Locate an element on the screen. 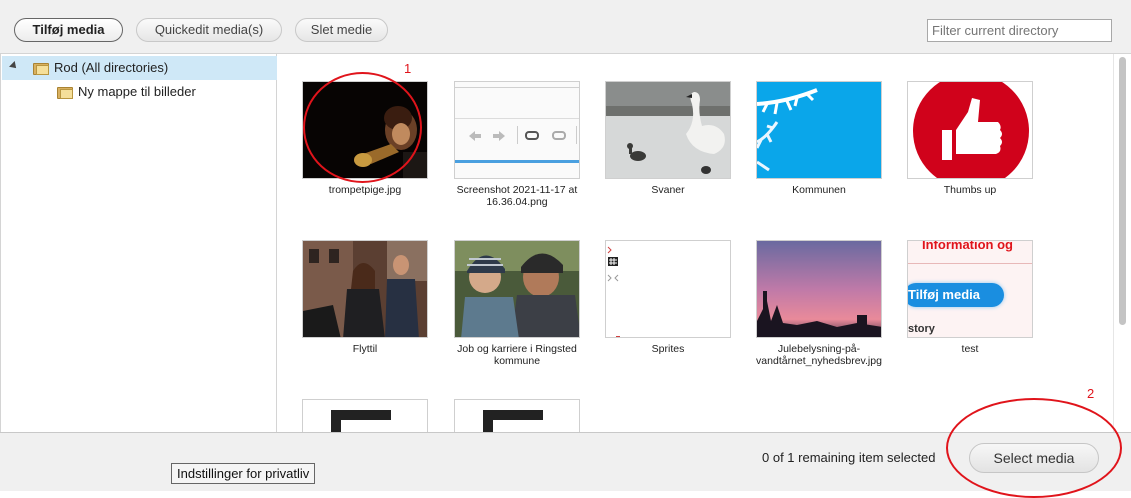 The image size is (1131, 498). sunset-photo is located at coordinates (819, 289).